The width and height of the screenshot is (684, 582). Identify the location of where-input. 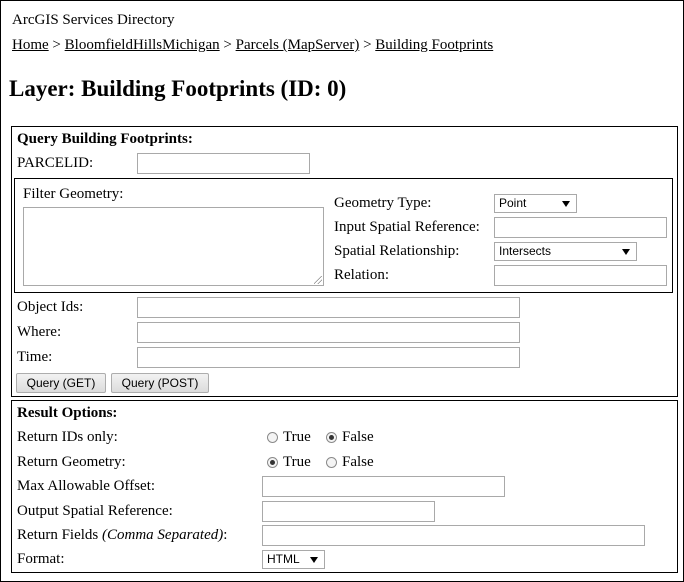
(328, 332).